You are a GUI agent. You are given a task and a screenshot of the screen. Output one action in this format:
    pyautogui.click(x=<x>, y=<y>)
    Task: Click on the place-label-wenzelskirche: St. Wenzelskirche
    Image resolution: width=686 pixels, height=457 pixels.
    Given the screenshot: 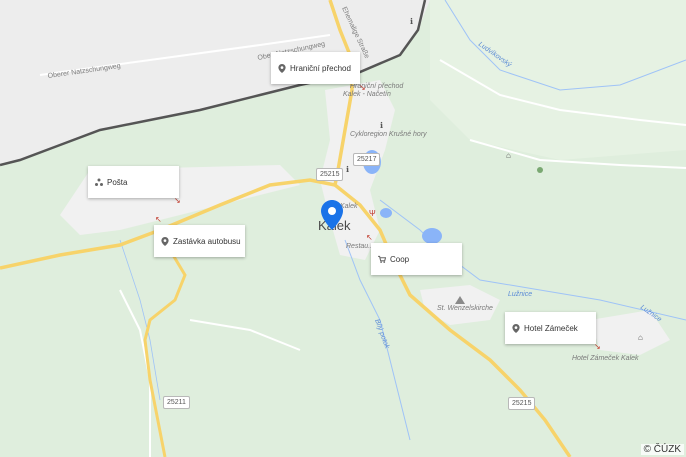 What is the action you would take?
    pyautogui.click(x=465, y=308)
    